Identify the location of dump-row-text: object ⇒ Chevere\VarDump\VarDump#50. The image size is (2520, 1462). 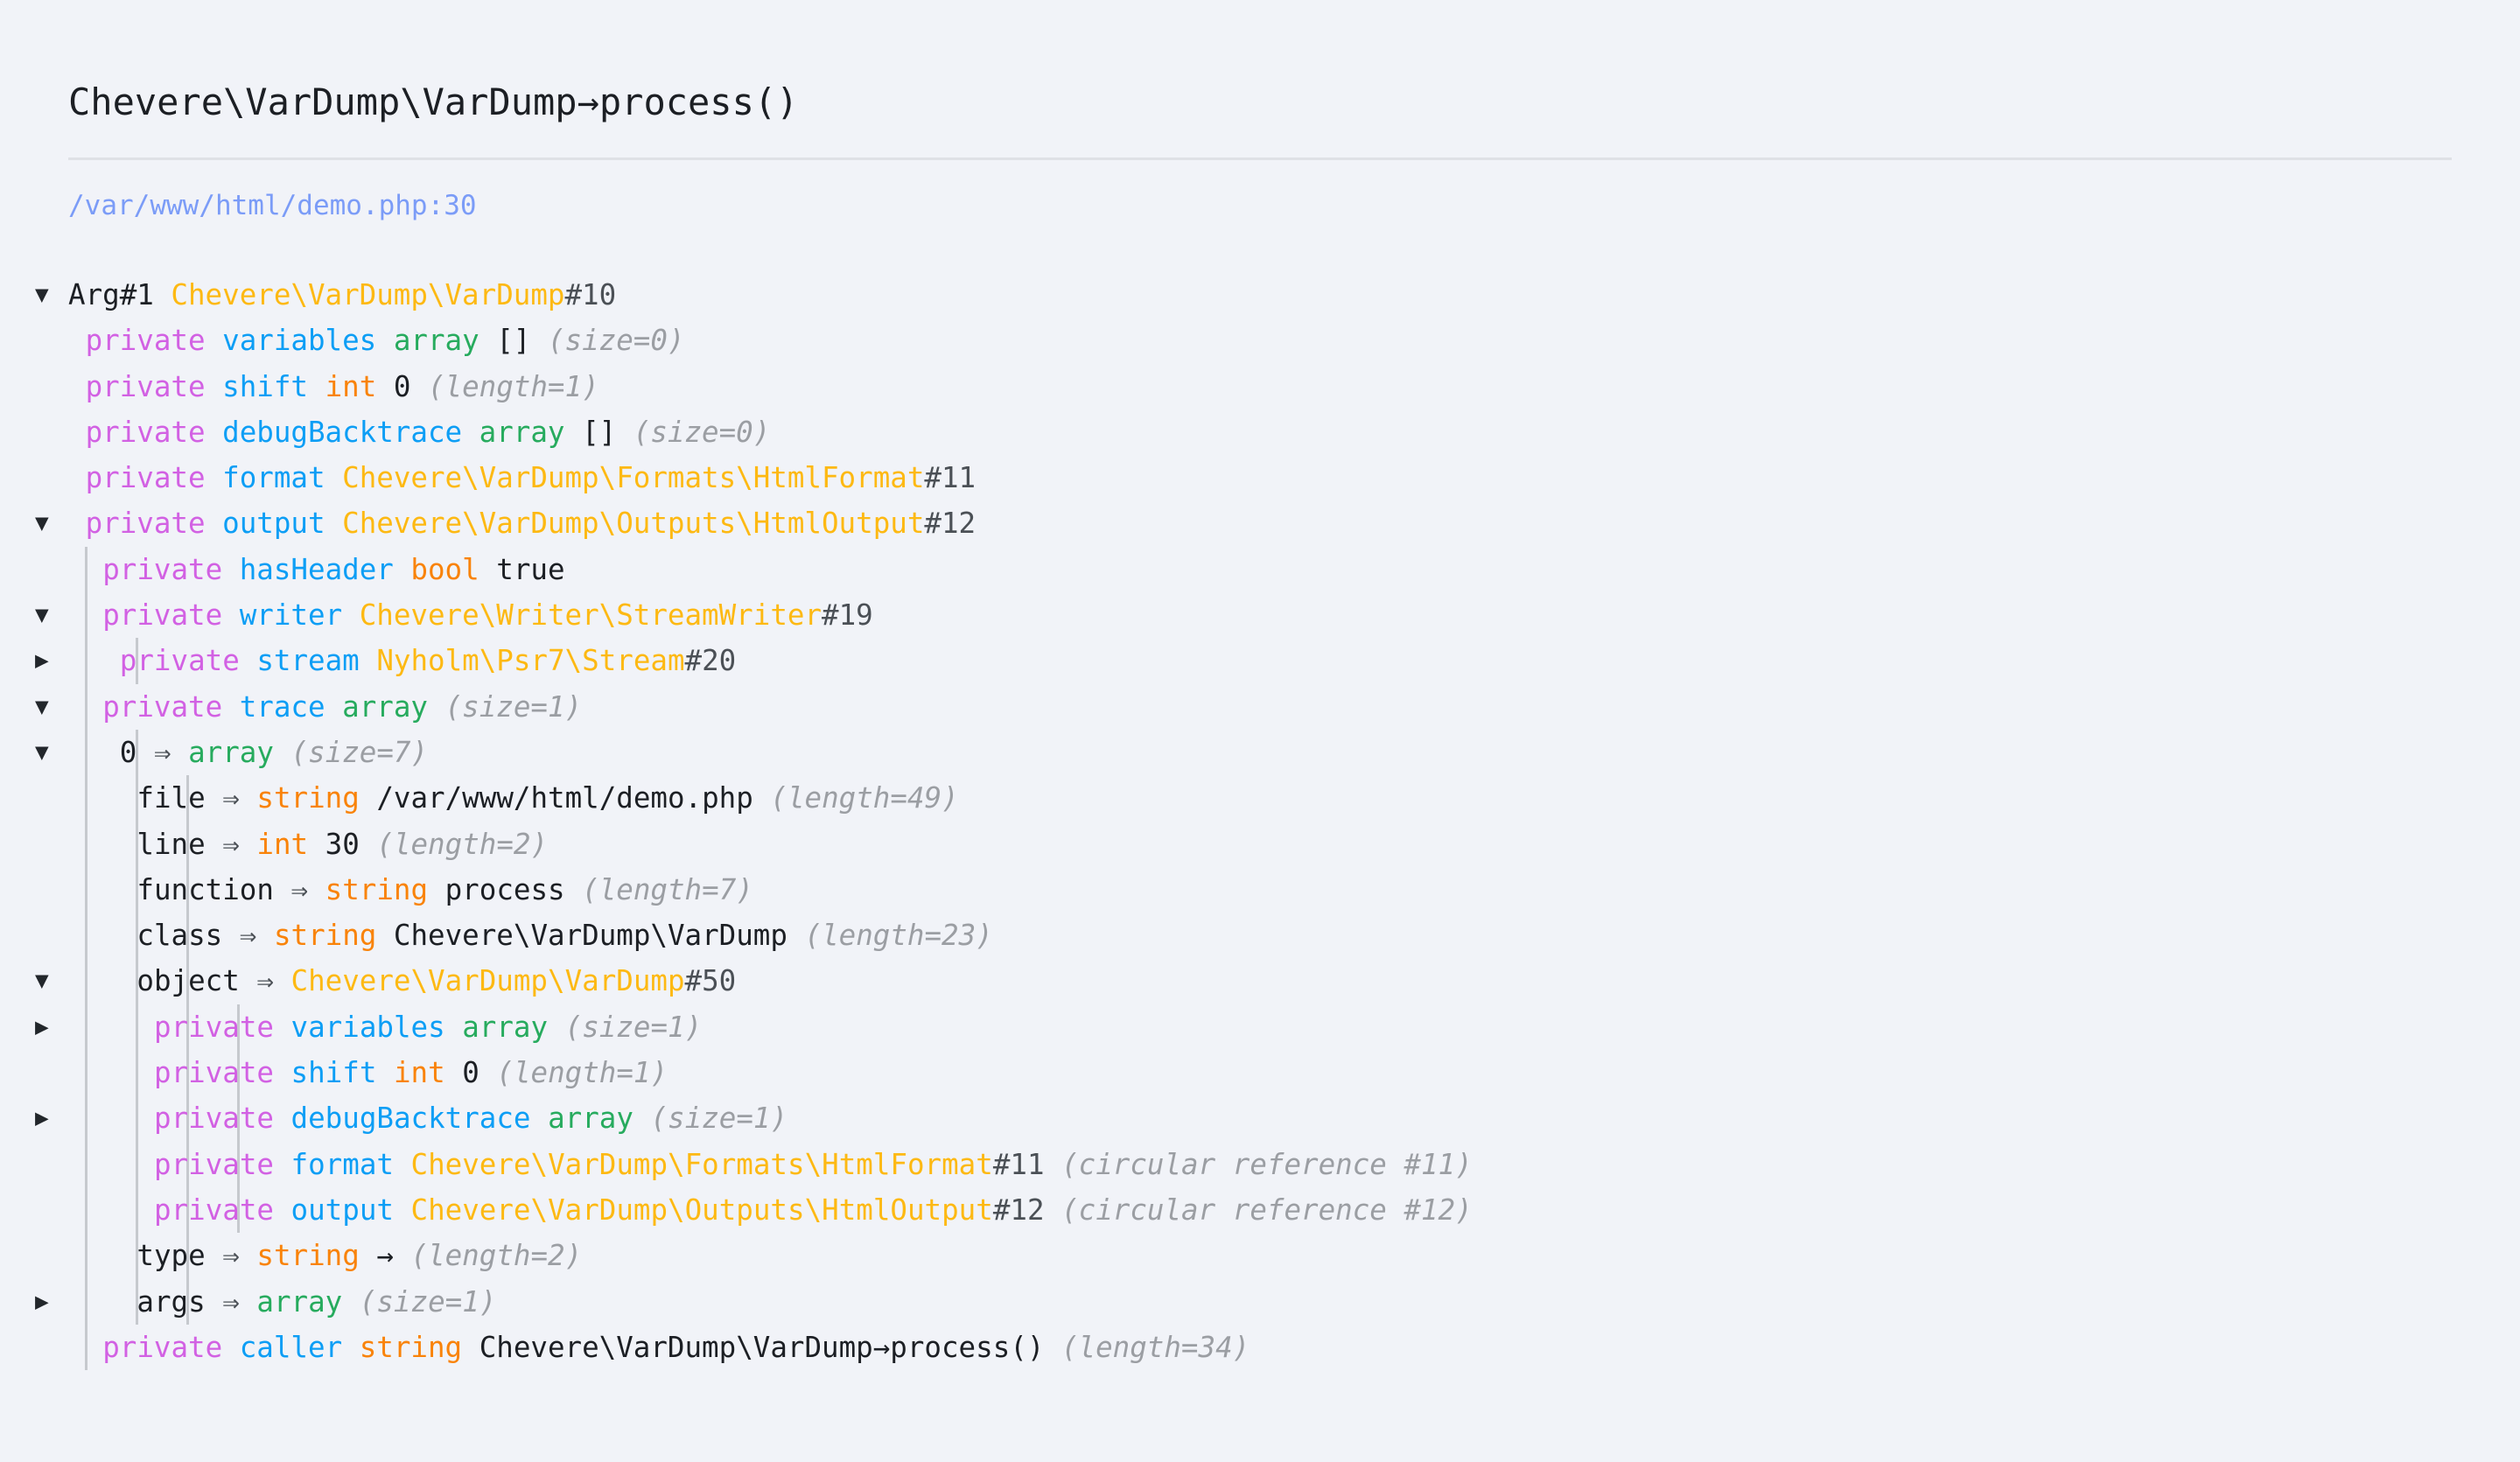
(436, 981).